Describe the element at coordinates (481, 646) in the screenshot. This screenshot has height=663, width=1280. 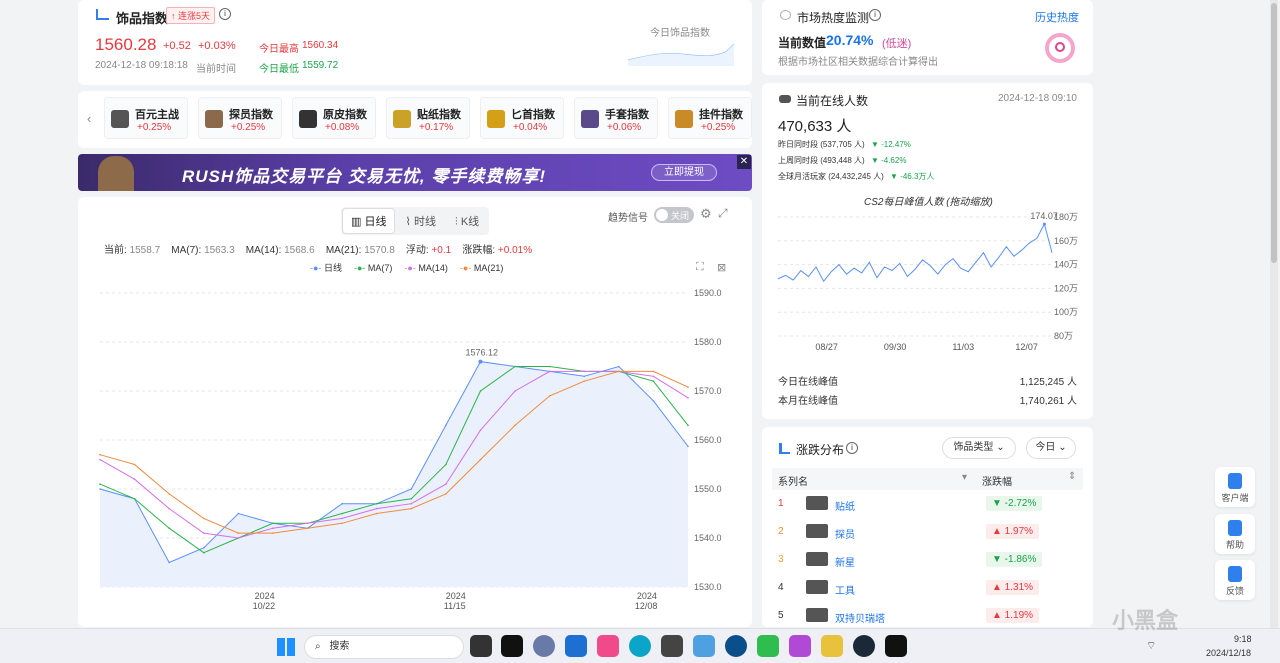
I see `taskbar-app-explorer` at that location.